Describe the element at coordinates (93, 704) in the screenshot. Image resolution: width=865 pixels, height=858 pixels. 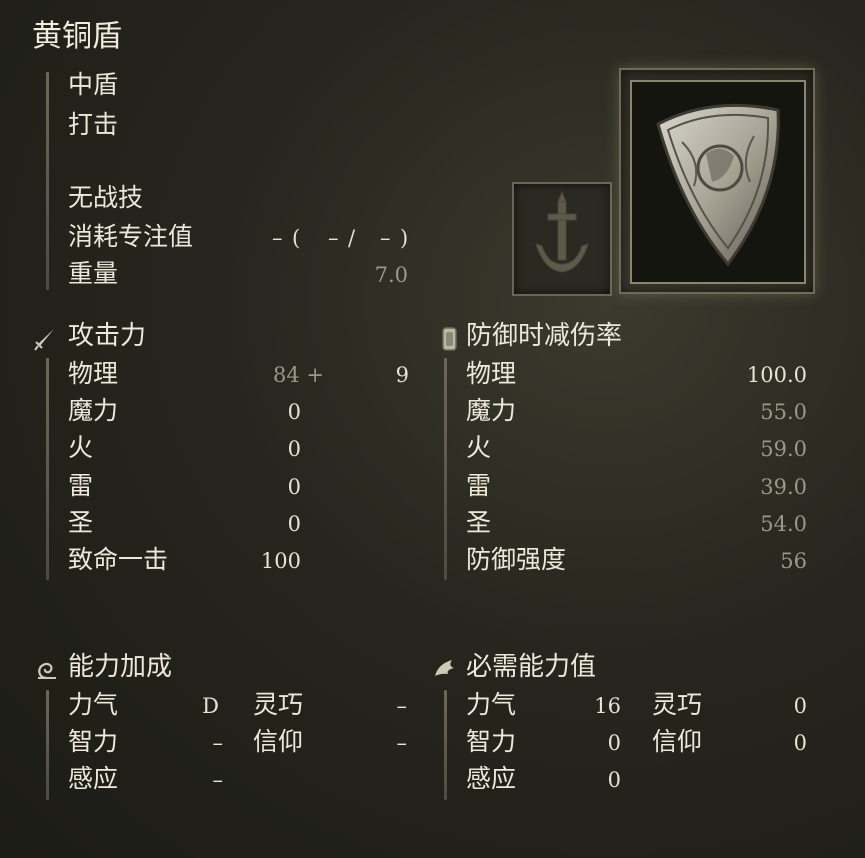
I see `scaling-str-label: 力气` at that location.